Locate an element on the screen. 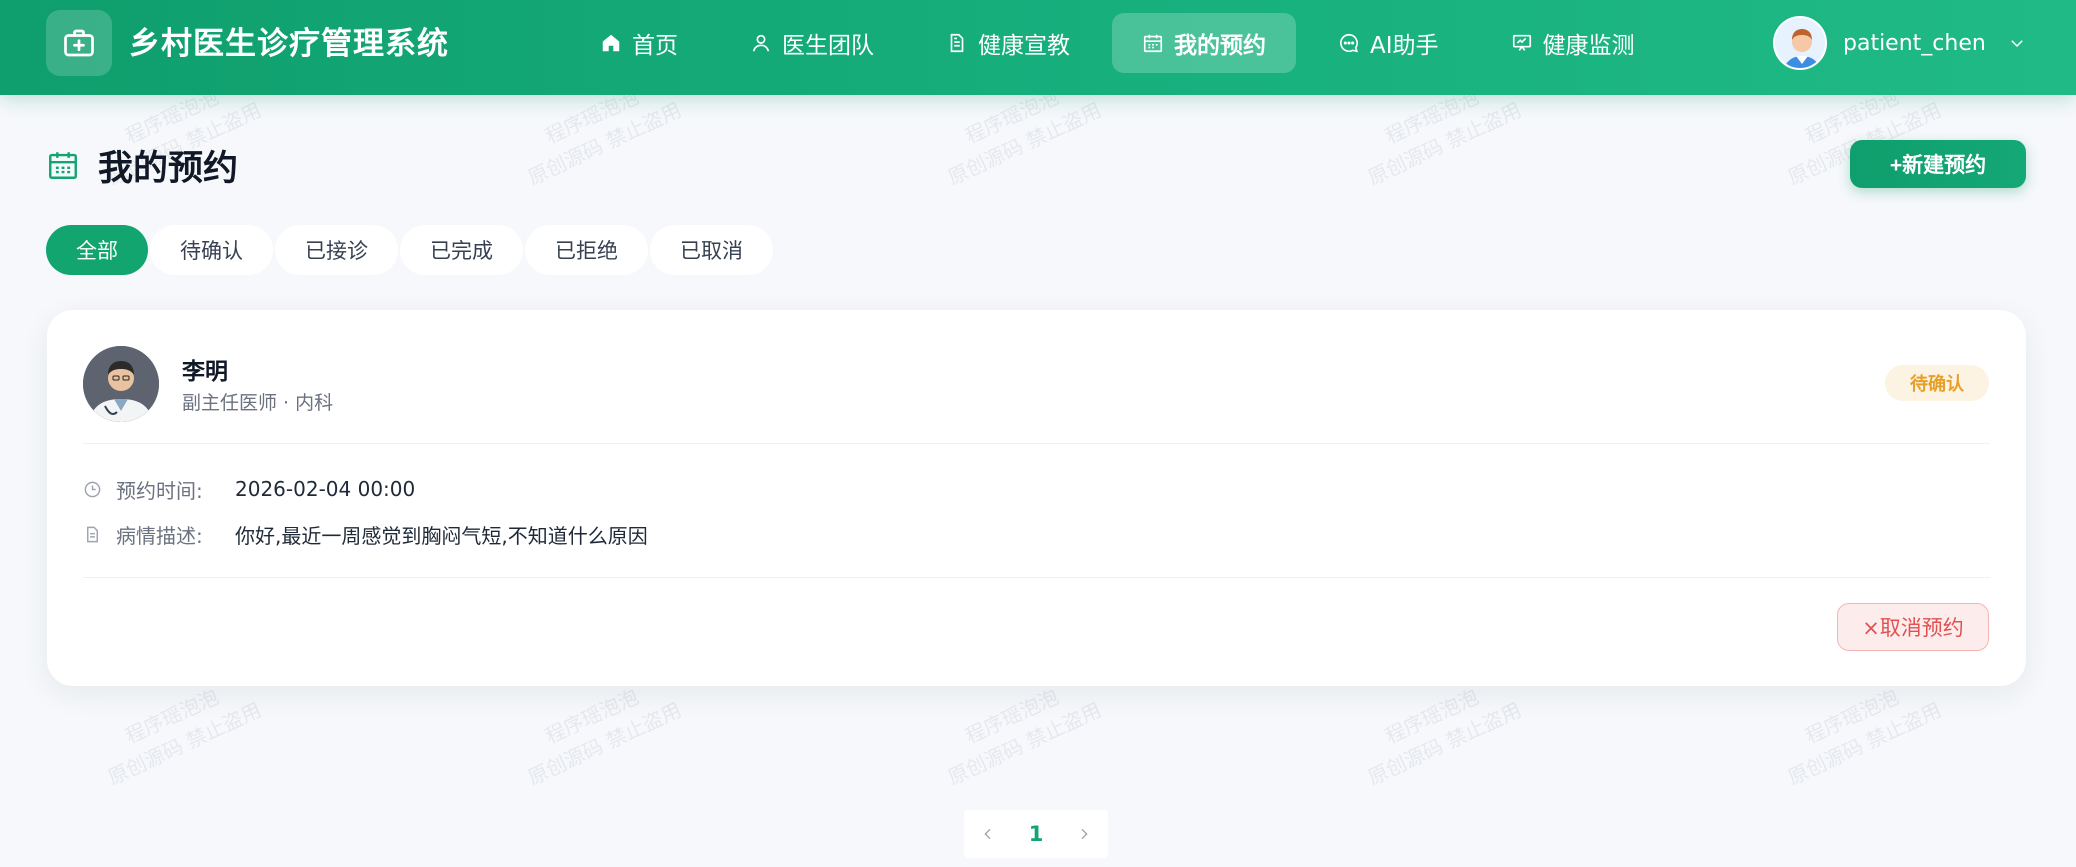  chevron-left-icon is located at coordinates (987, 834).